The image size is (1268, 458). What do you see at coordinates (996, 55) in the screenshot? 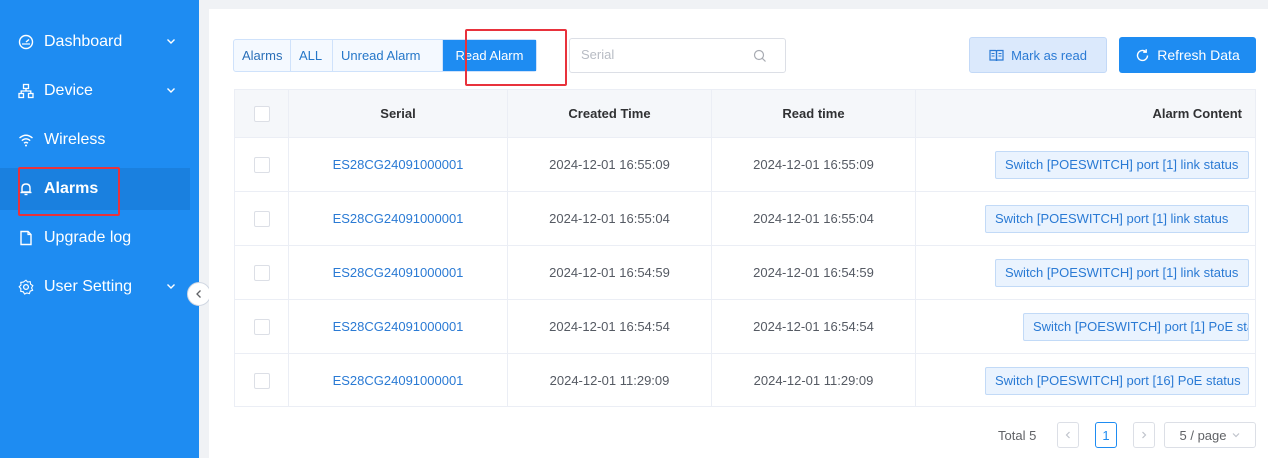
I see `book-icon` at bounding box center [996, 55].